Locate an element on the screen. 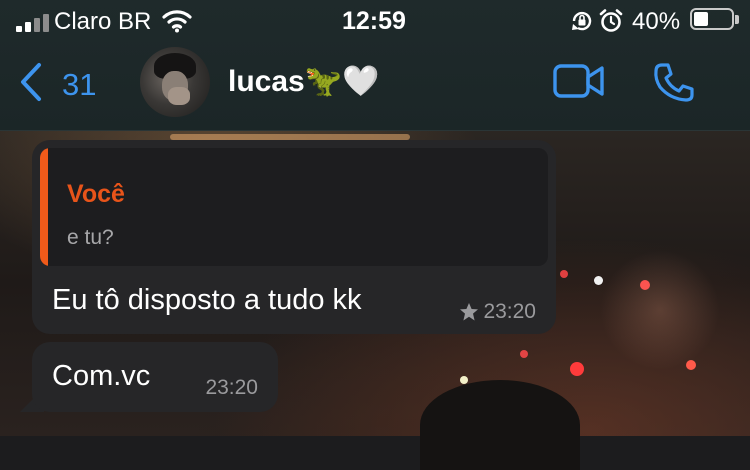 The image size is (750, 470). avatar is located at coordinates (175, 82).